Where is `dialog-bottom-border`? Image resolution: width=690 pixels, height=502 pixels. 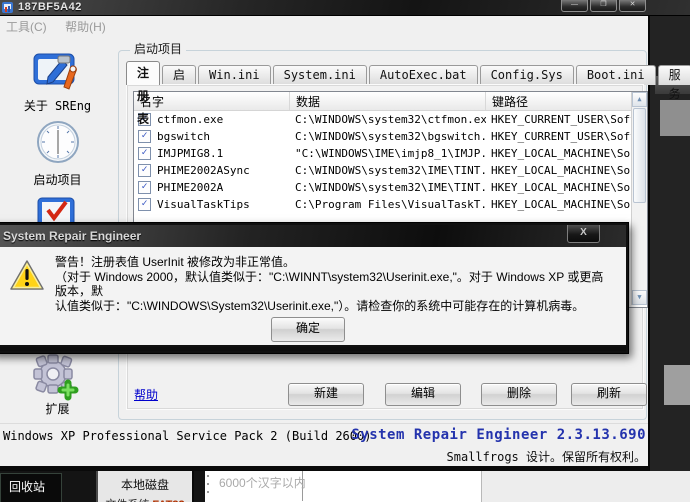 dialog-bottom-border is located at coordinates (313, 349).